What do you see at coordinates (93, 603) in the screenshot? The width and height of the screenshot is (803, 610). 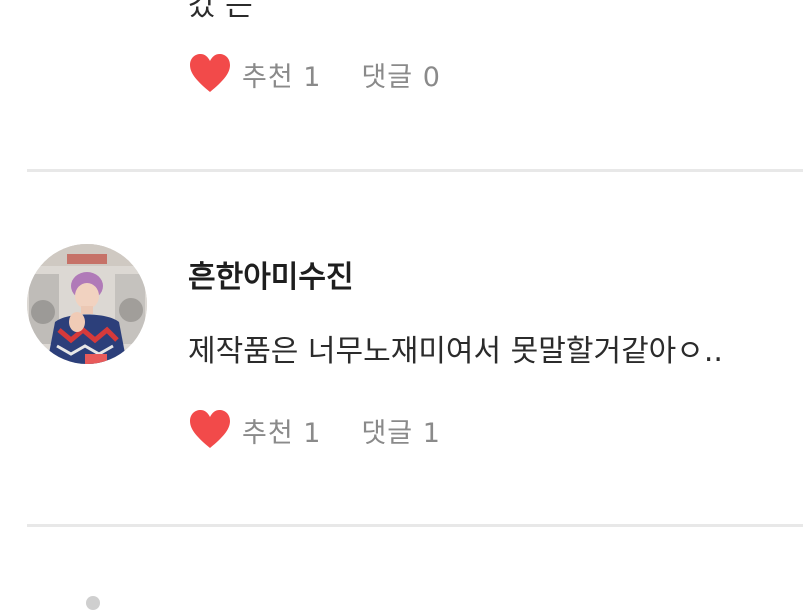 I see `next-comment-avatar-edge` at bounding box center [93, 603].